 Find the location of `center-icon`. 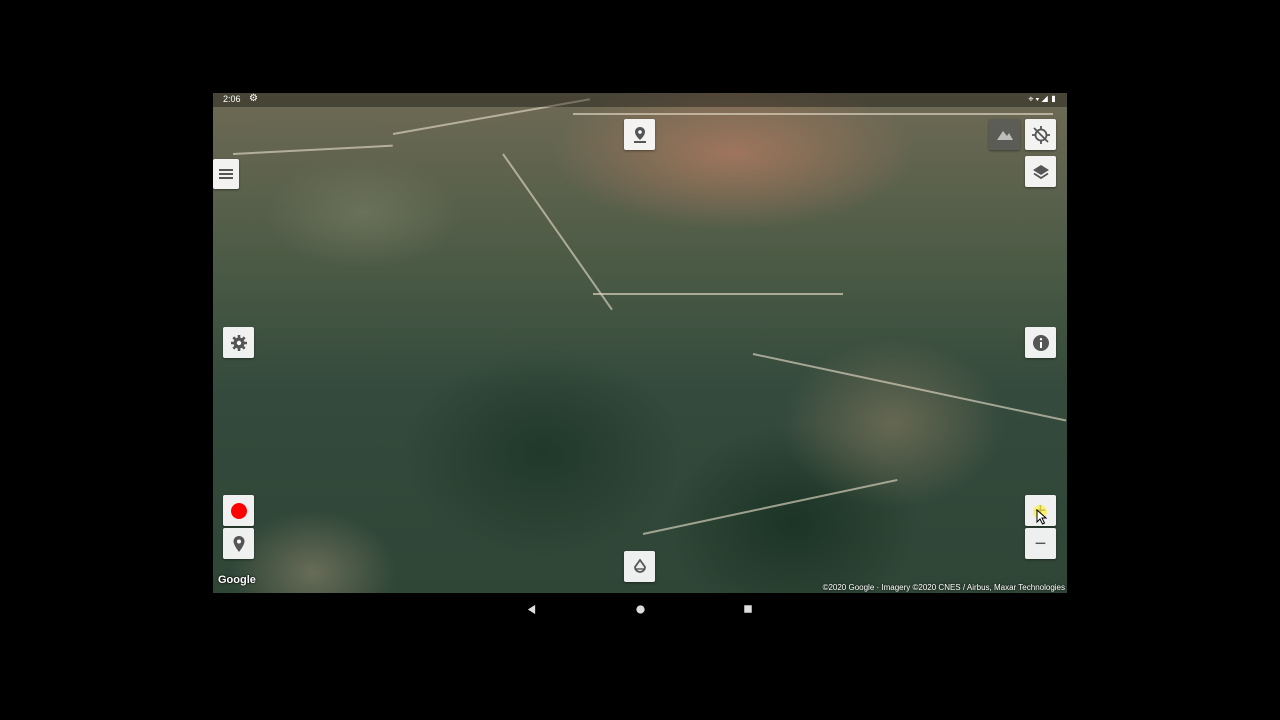

center-icon is located at coordinates (639, 565).